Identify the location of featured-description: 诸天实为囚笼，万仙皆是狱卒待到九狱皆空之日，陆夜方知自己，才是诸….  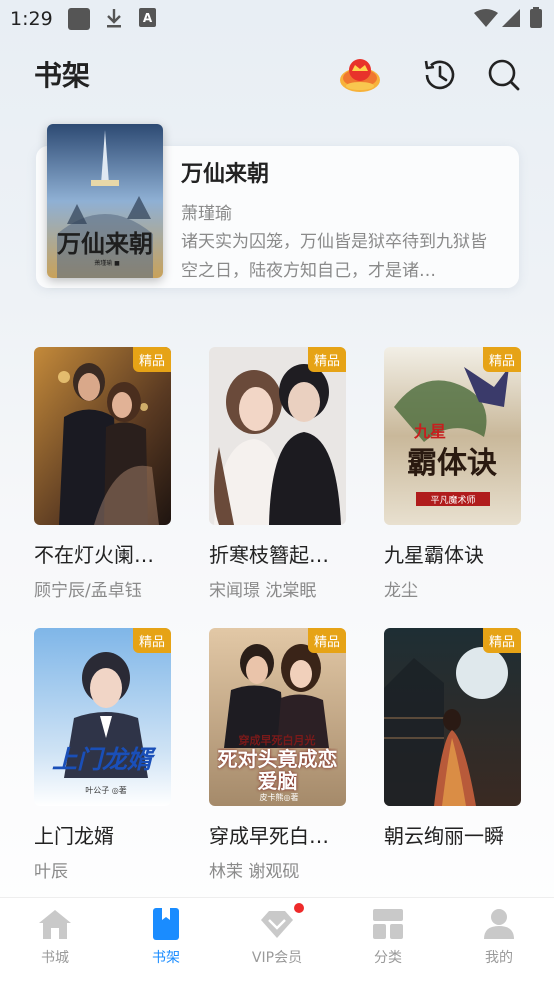
(334, 256).